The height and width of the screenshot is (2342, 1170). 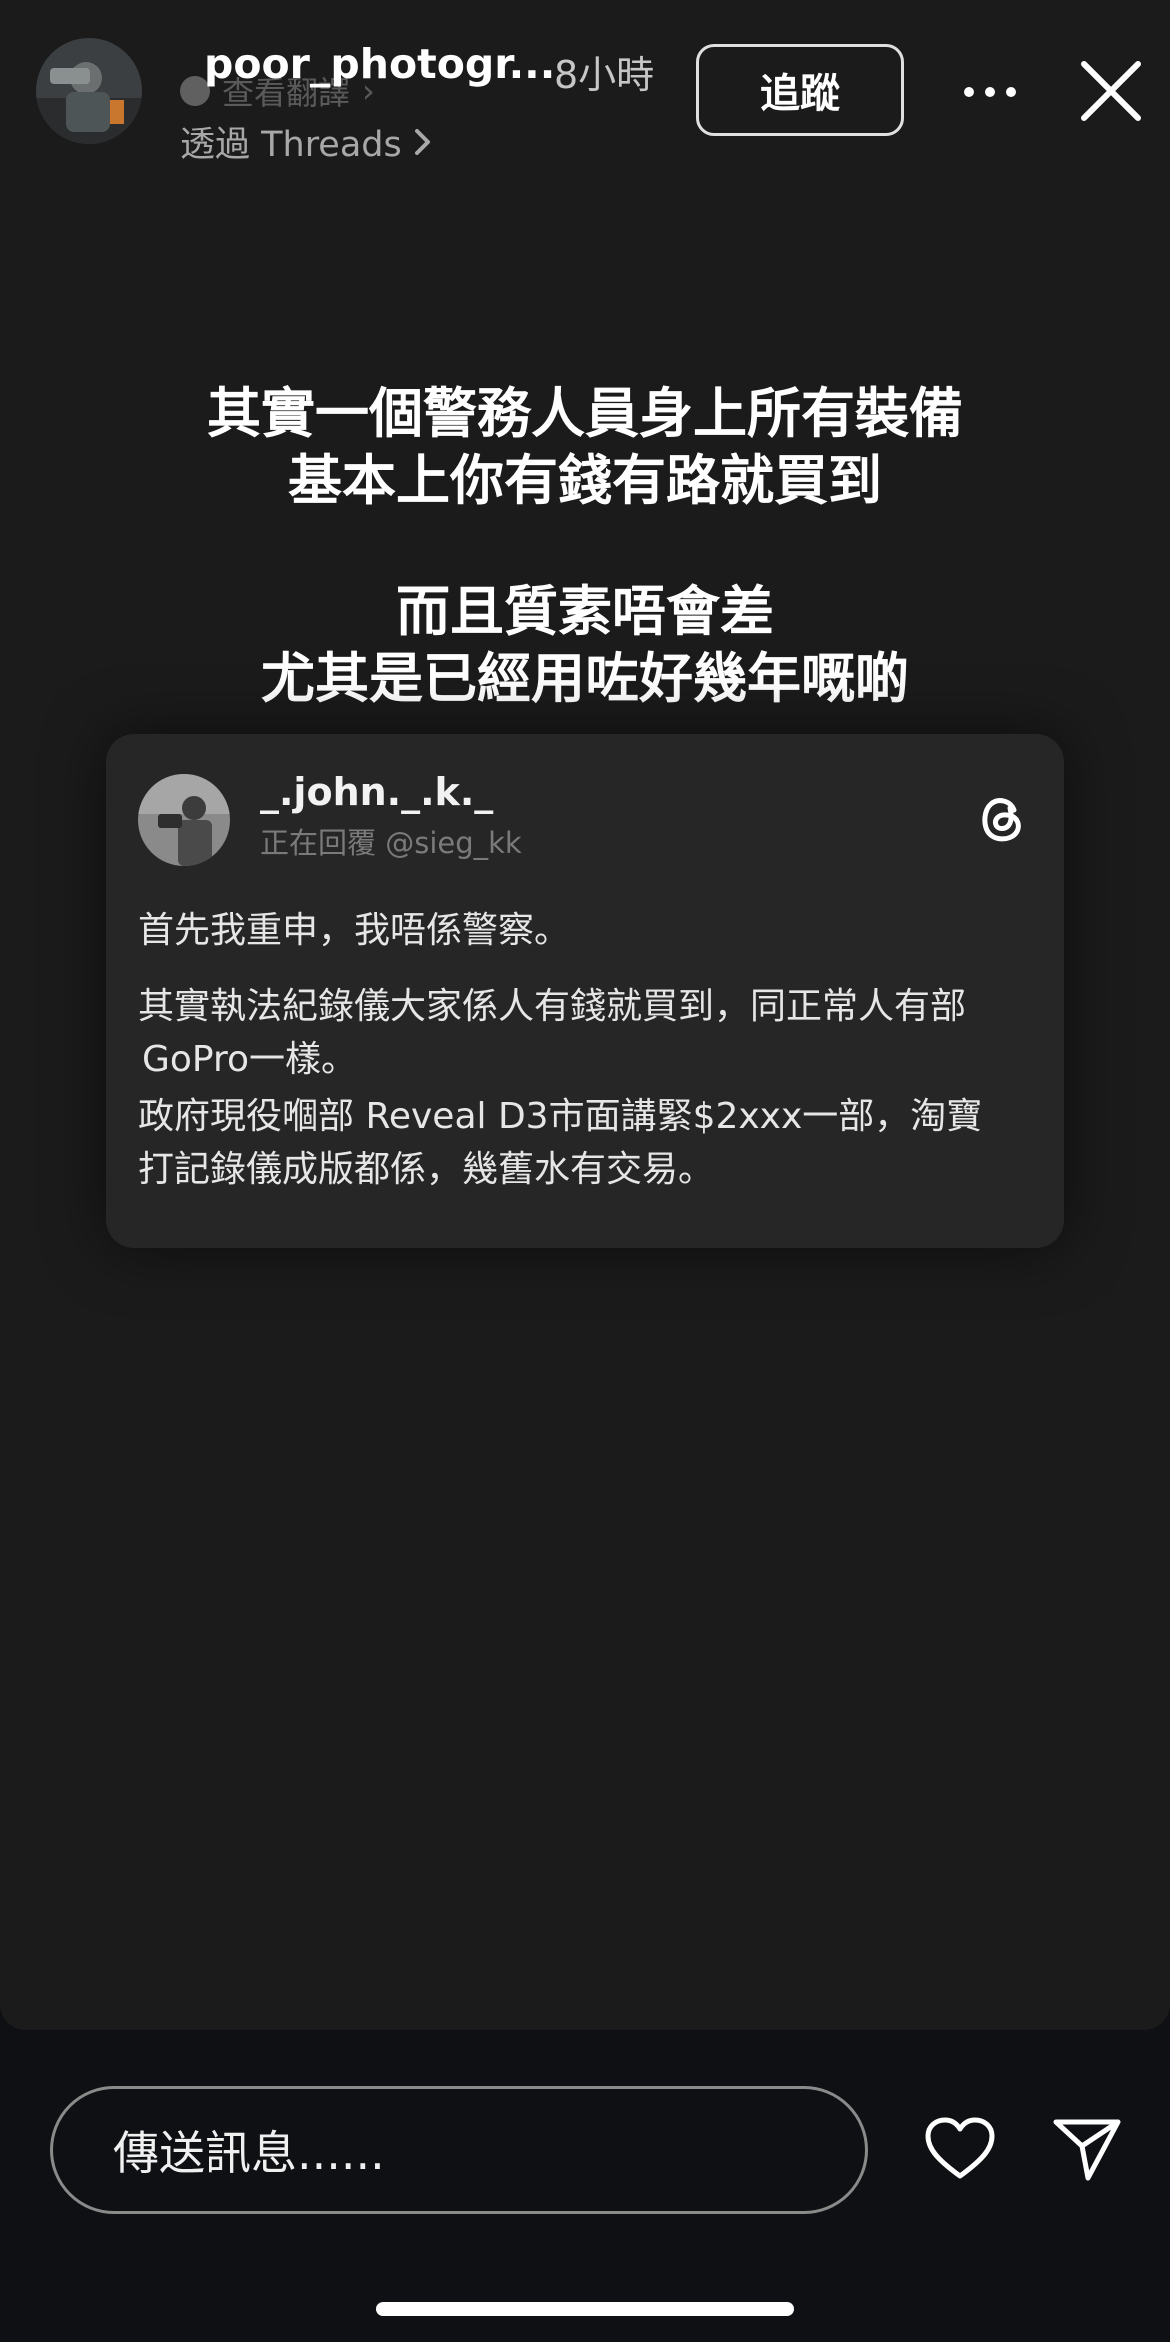 I want to click on via-label: 透過 Threads, so click(x=291, y=145).